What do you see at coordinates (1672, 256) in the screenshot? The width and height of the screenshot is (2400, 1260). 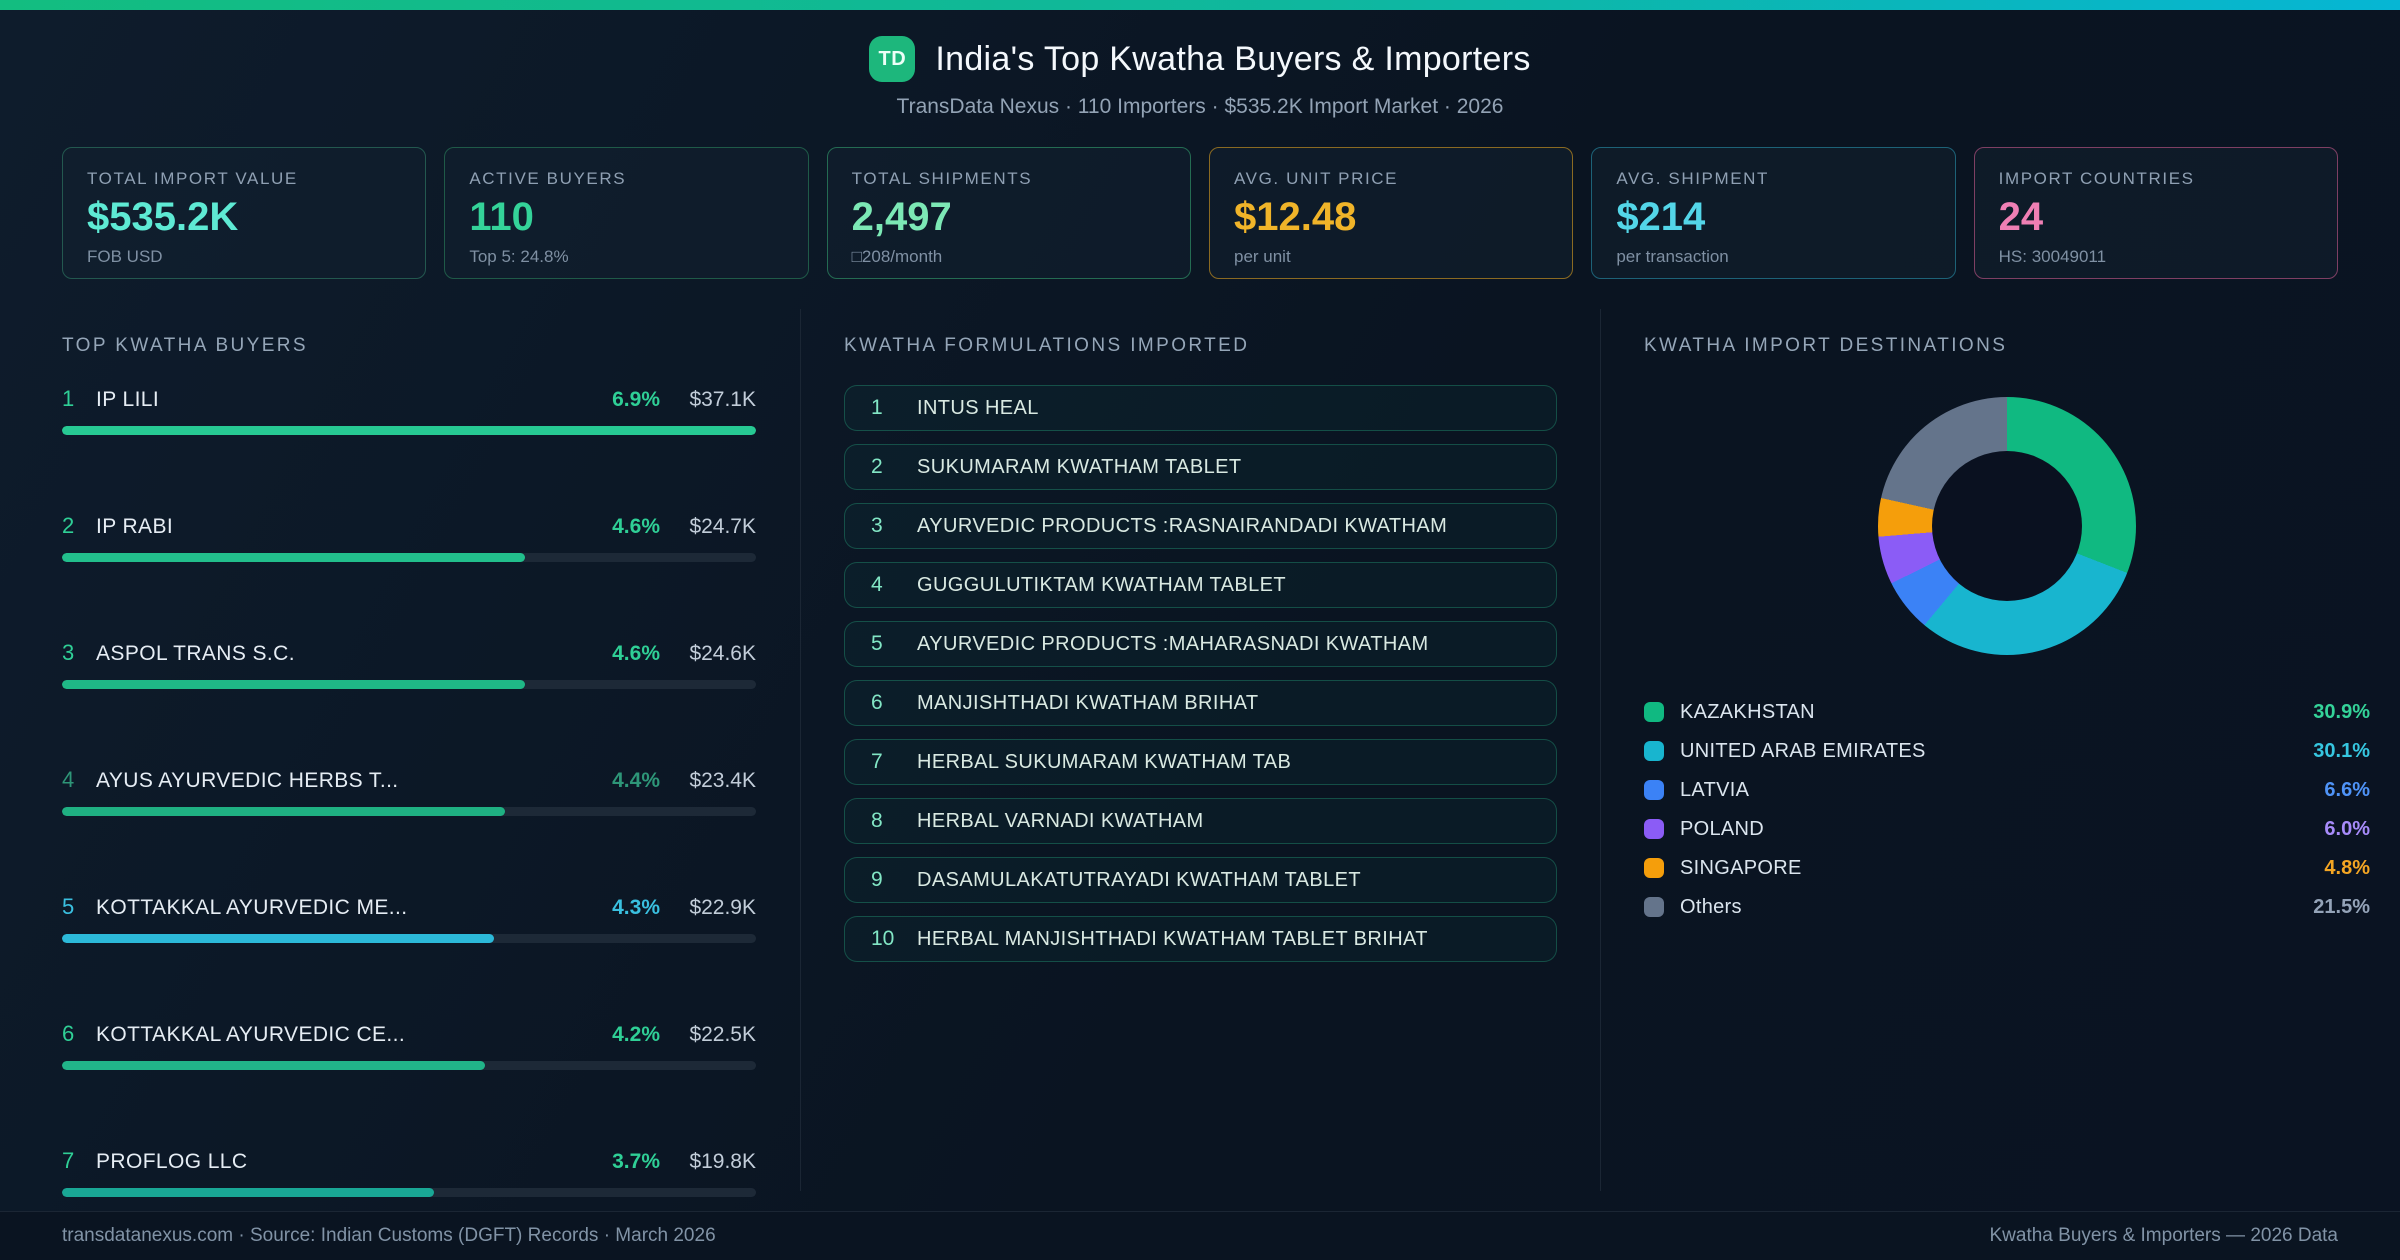 I see `stat-sub: per transaction` at bounding box center [1672, 256].